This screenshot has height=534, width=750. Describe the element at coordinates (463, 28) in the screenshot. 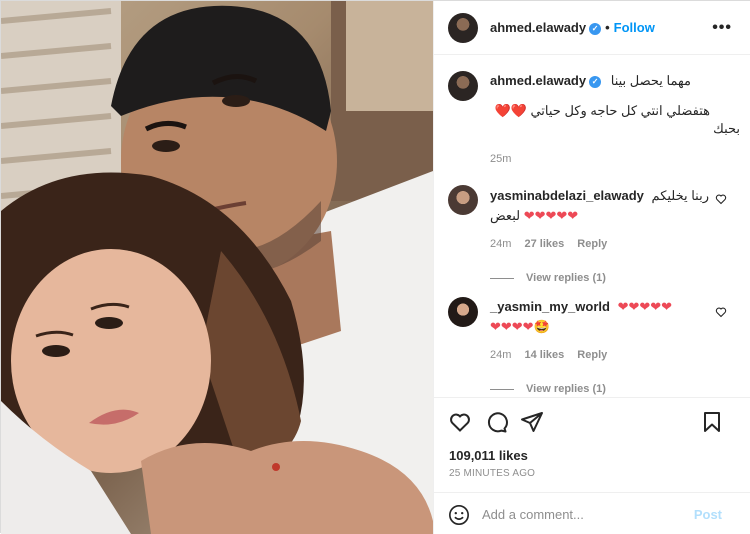

I see `author-avatar` at that location.